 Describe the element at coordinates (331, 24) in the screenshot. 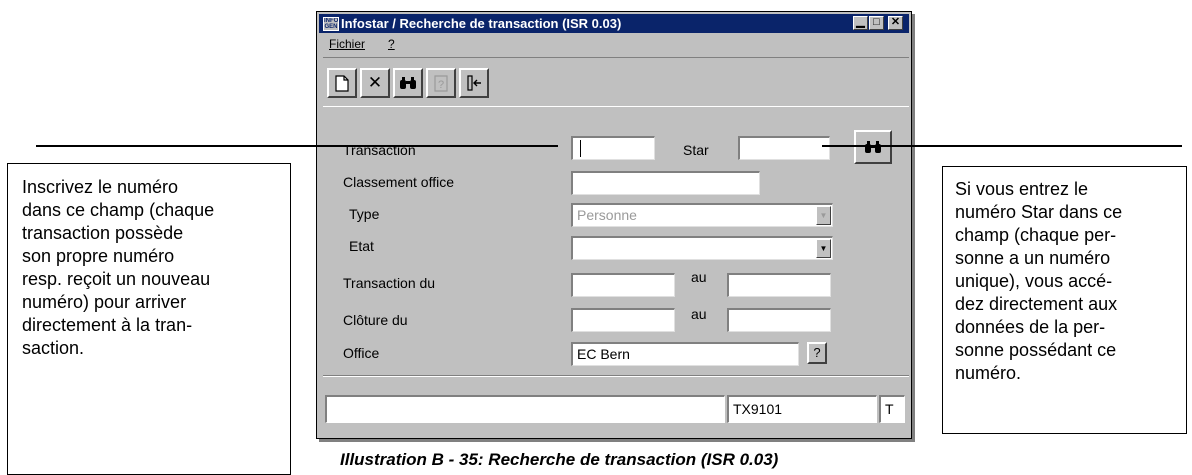

I see `infostar-app-icon: INFO GEN` at that location.